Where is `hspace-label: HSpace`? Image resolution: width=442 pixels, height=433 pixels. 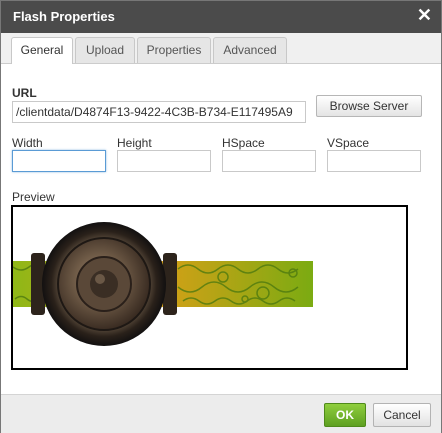 hspace-label: HSpace is located at coordinates (243, 143).